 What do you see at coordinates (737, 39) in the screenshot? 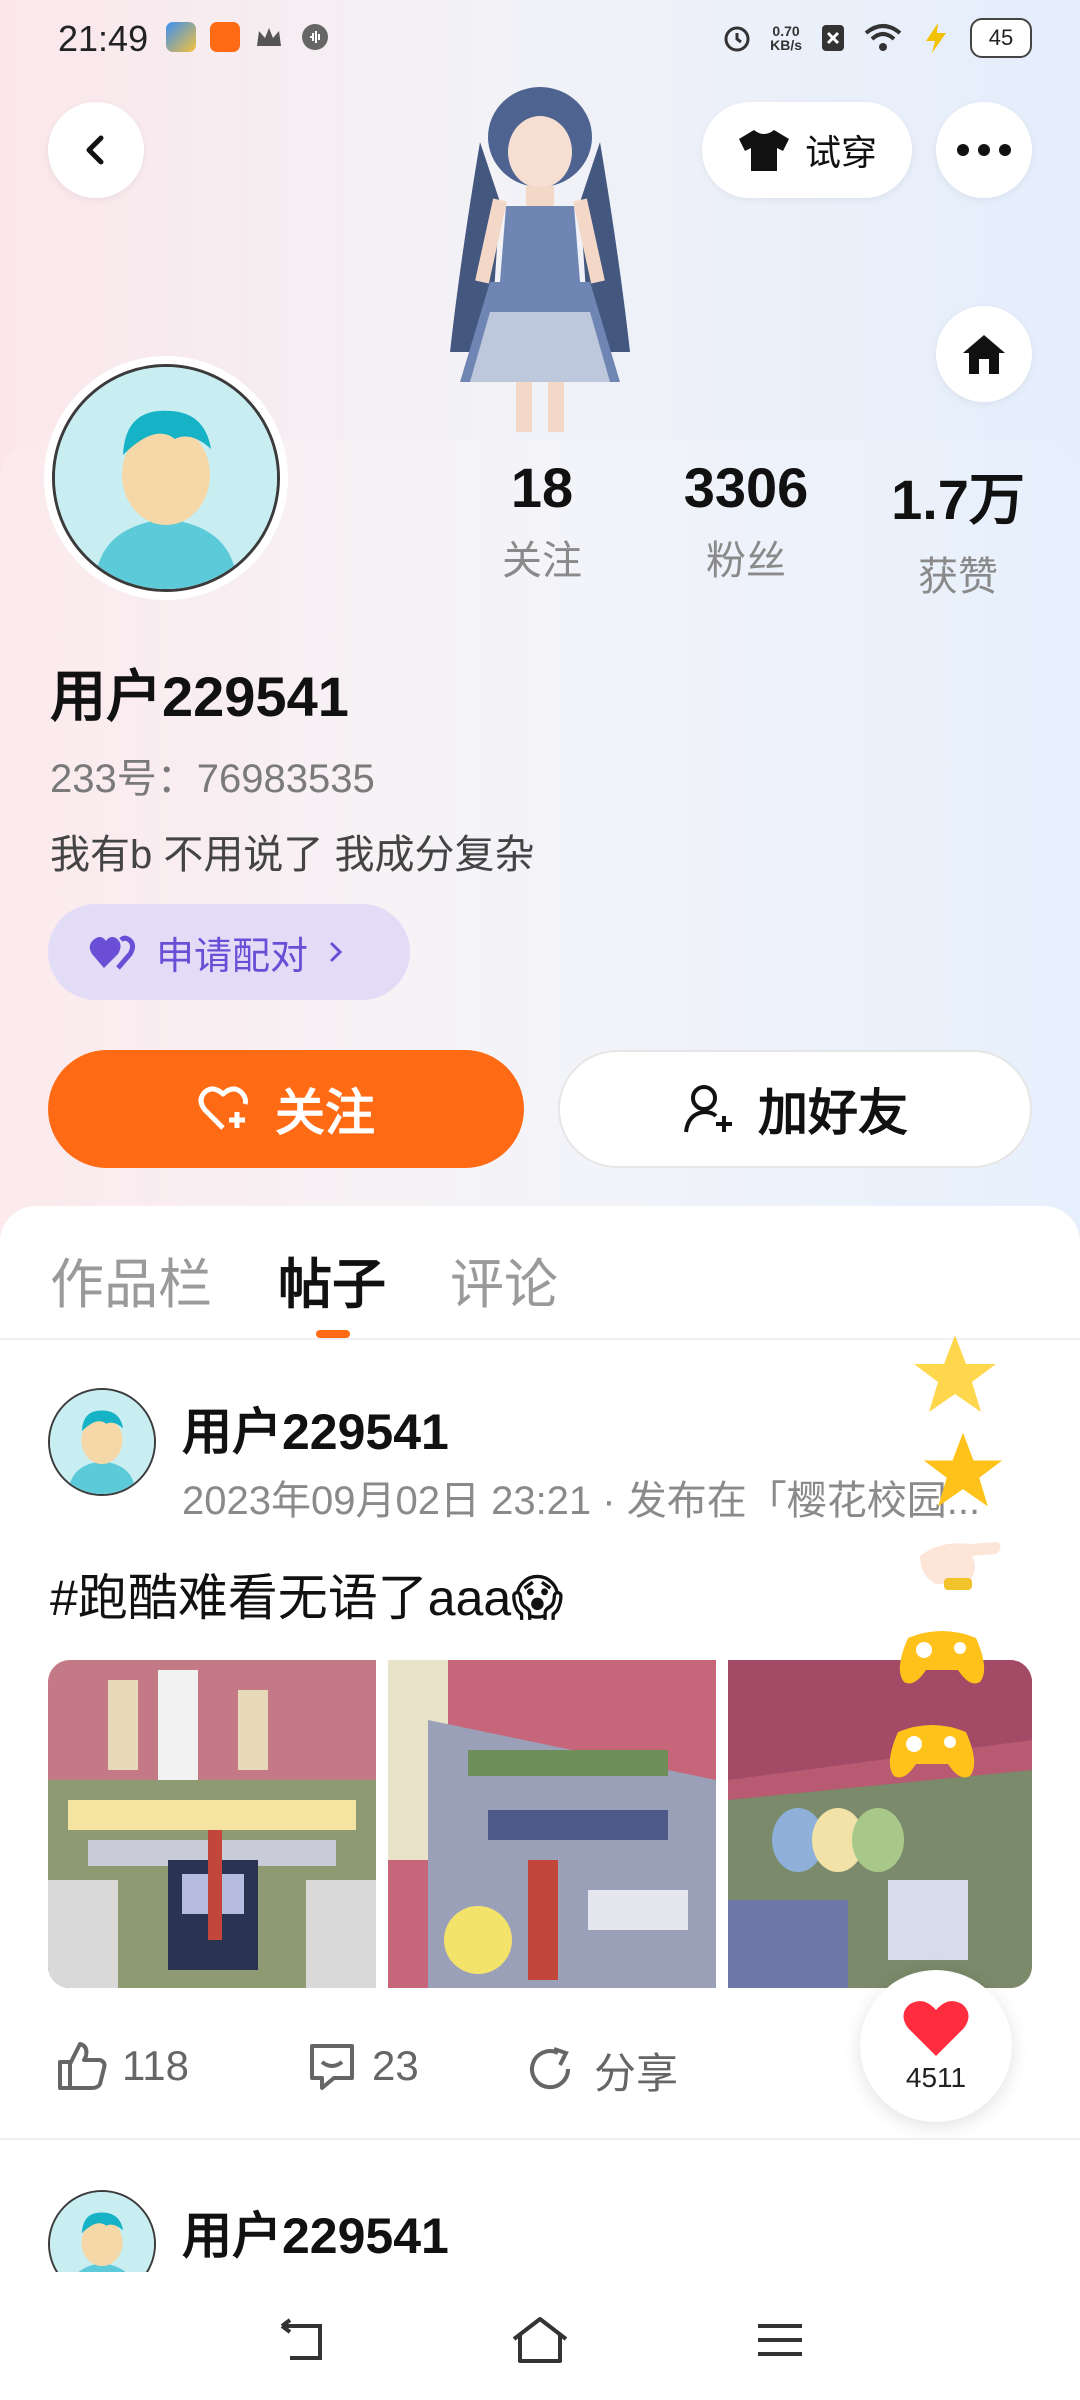
I see `alarm-icon` at bounding box center [737, 39].